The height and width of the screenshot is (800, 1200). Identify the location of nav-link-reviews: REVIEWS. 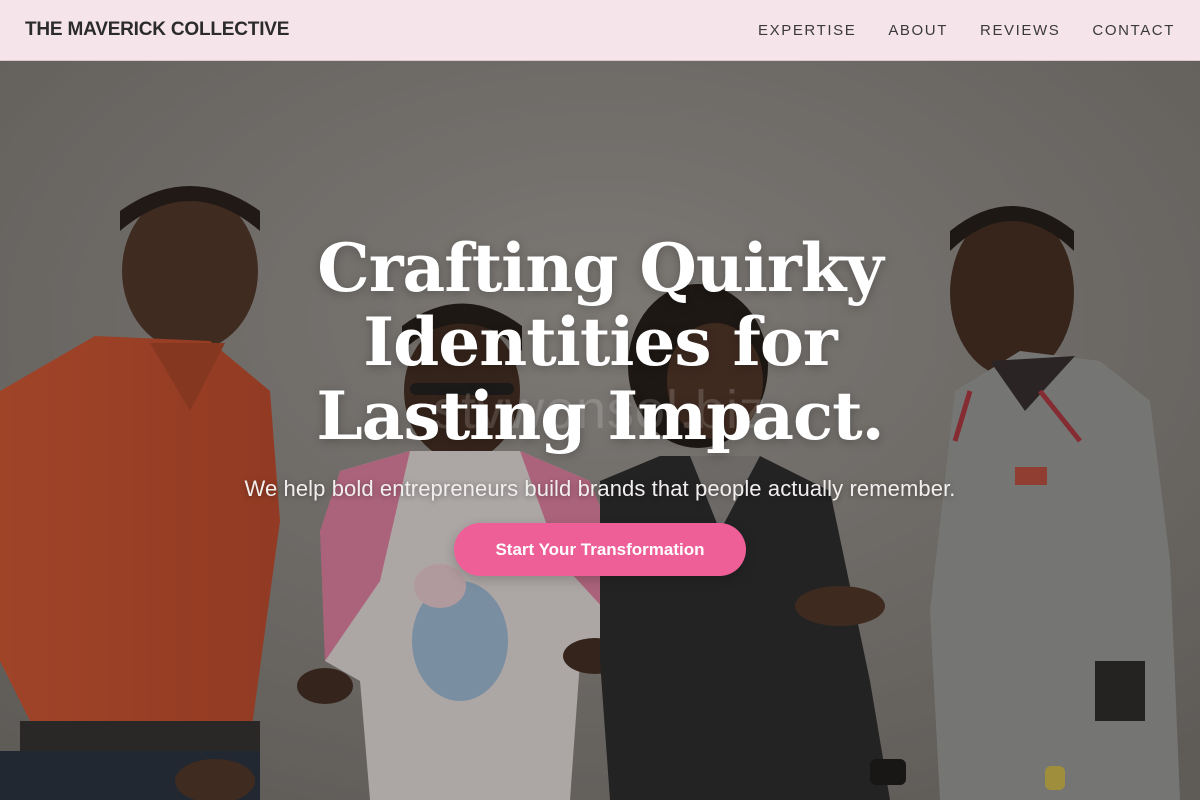
(1020, 30).